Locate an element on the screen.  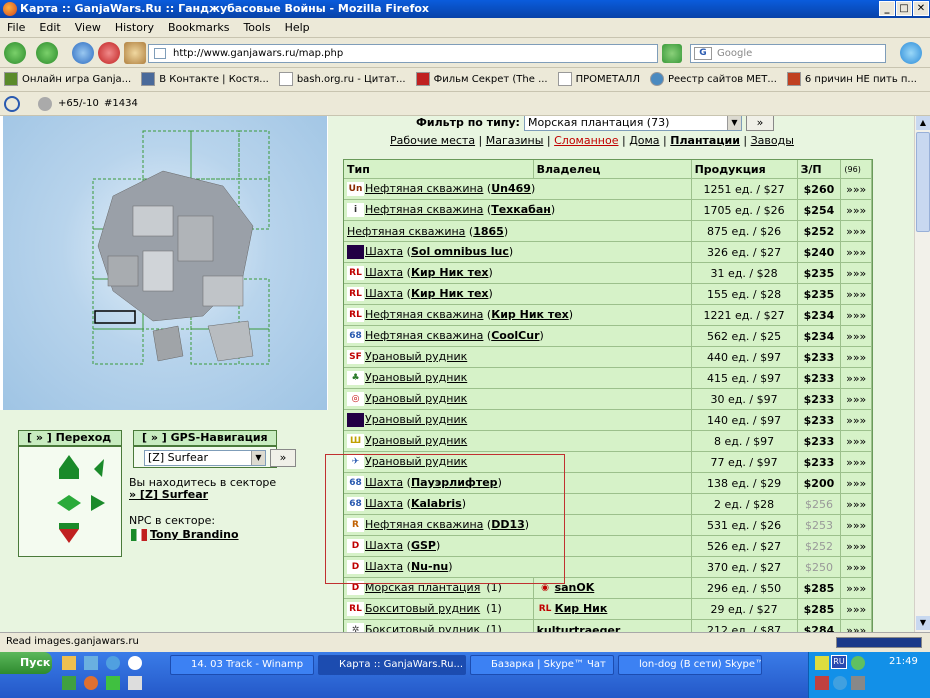
category-link: Плантации is located at coordinates (705, 140).